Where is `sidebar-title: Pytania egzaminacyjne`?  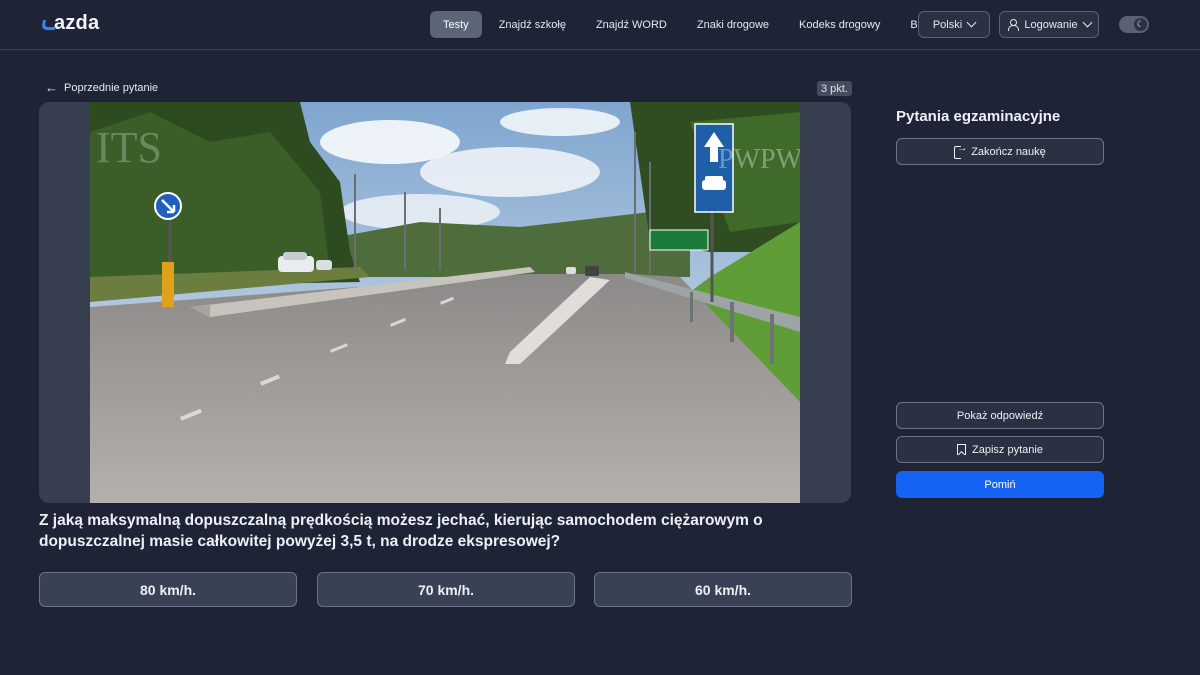
sidebar-title: Pytania egzaminacyjne is located at coordinates (978, 116).